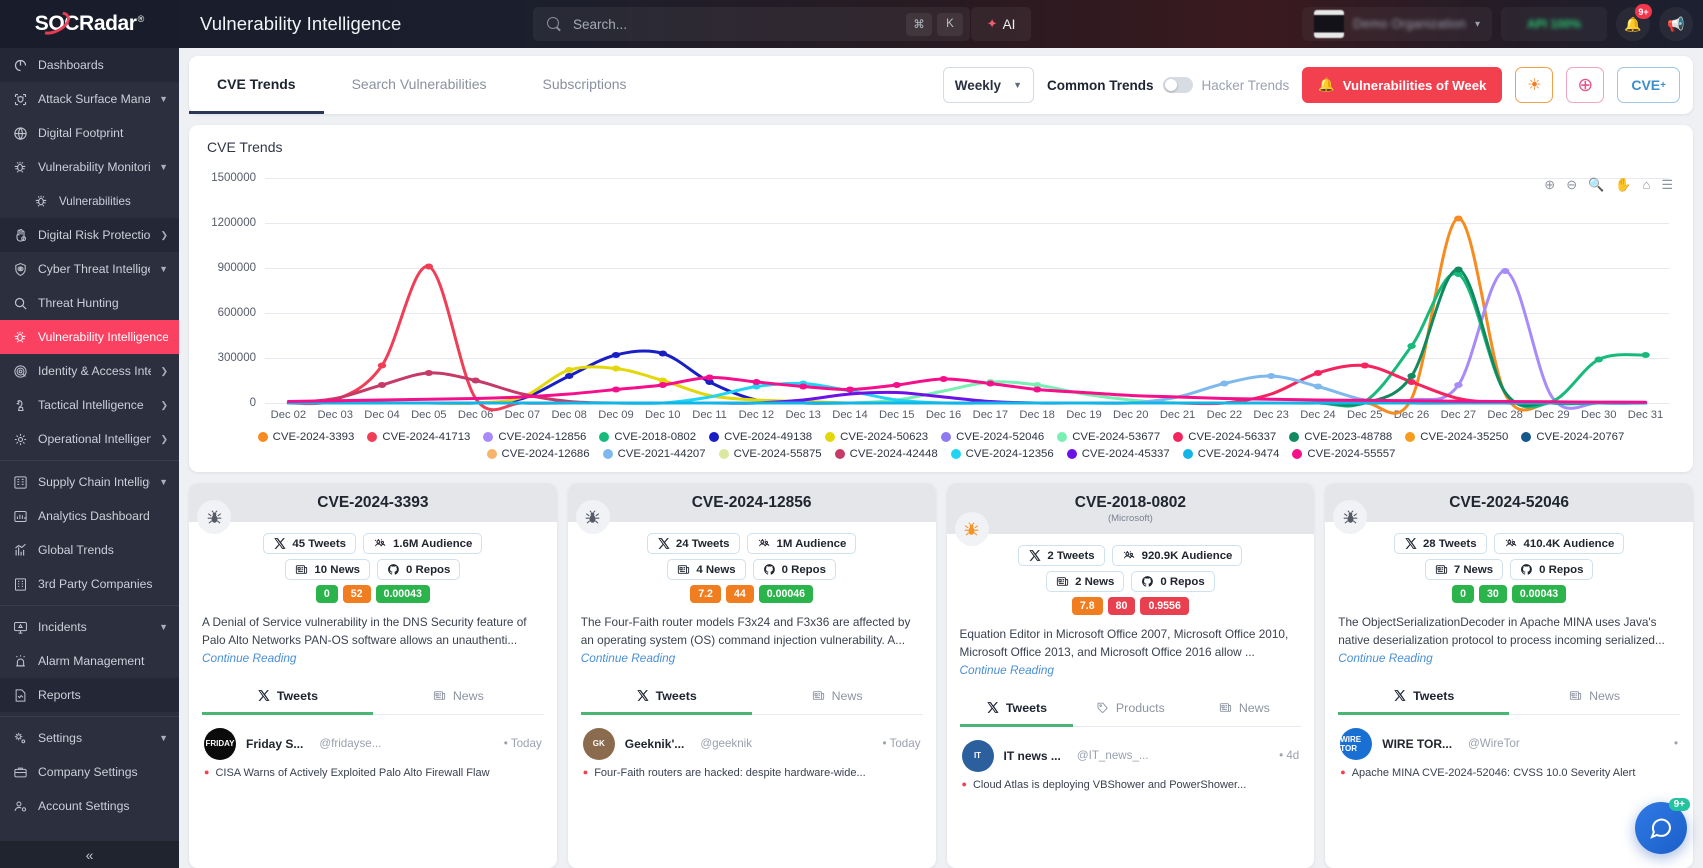  What do you see at coordinates (89, 371) in the screenshot?
I see `sidebar-item-identity-access-intelligence: Identity & Access Intelligence ❯` at bounding box center [89, 371].